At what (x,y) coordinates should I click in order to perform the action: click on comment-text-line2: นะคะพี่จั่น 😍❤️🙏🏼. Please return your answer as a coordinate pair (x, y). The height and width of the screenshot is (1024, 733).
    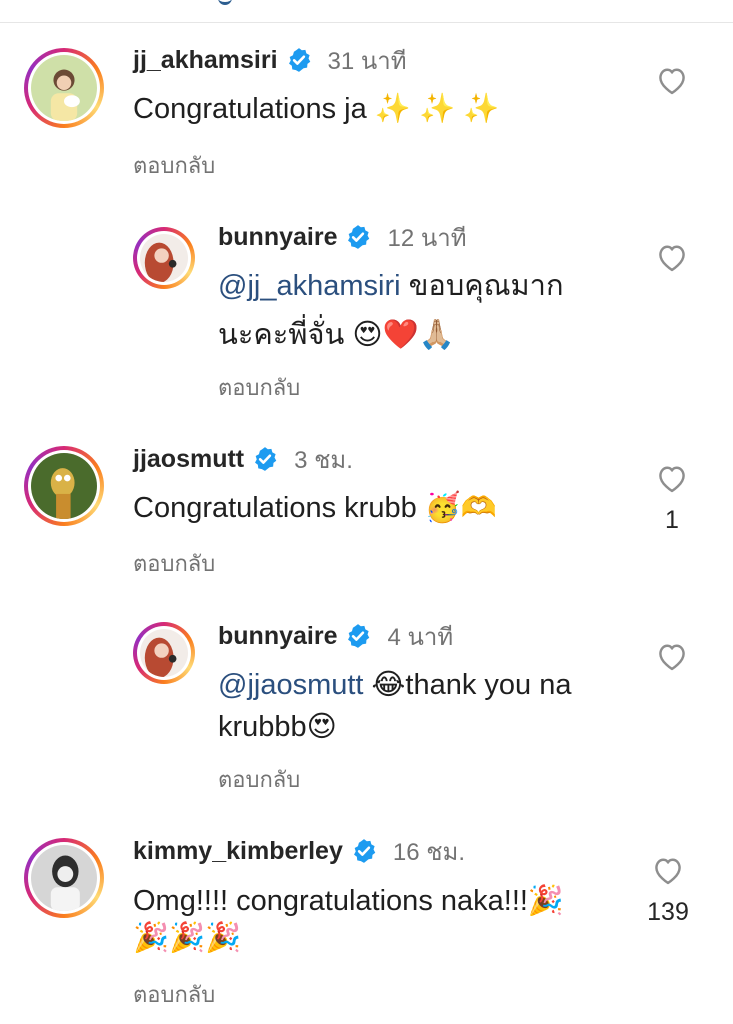
    Looking at the image, I should click on (336, 335).